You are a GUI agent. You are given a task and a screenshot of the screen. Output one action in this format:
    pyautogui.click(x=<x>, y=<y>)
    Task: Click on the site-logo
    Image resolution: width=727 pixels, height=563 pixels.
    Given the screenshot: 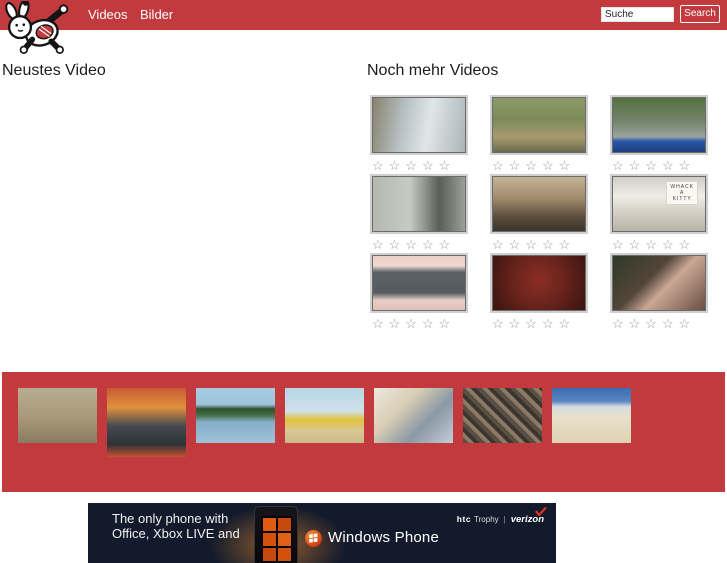 What is the action you would take?
    pyautogui.click(x=38, y=28)
    